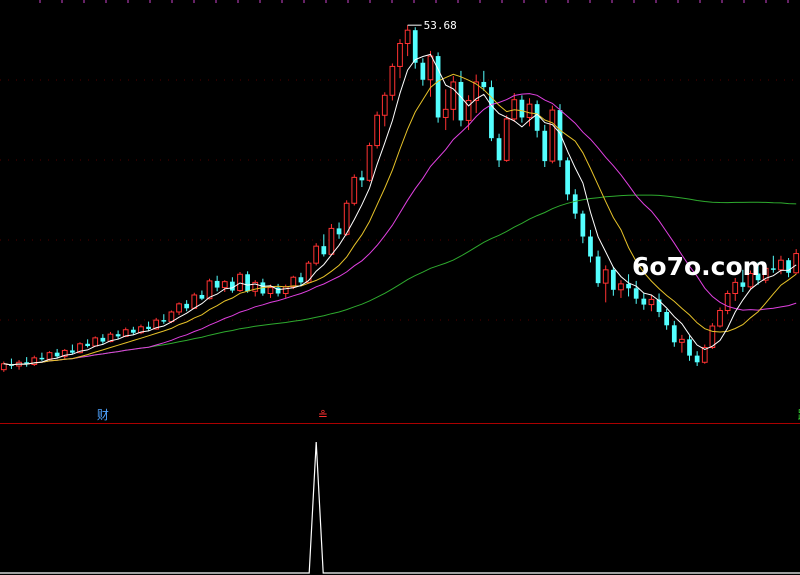 The width and height of the screenshot is (800, 575). I want to click on watermark: 6o7o.com, so click(700, 266).